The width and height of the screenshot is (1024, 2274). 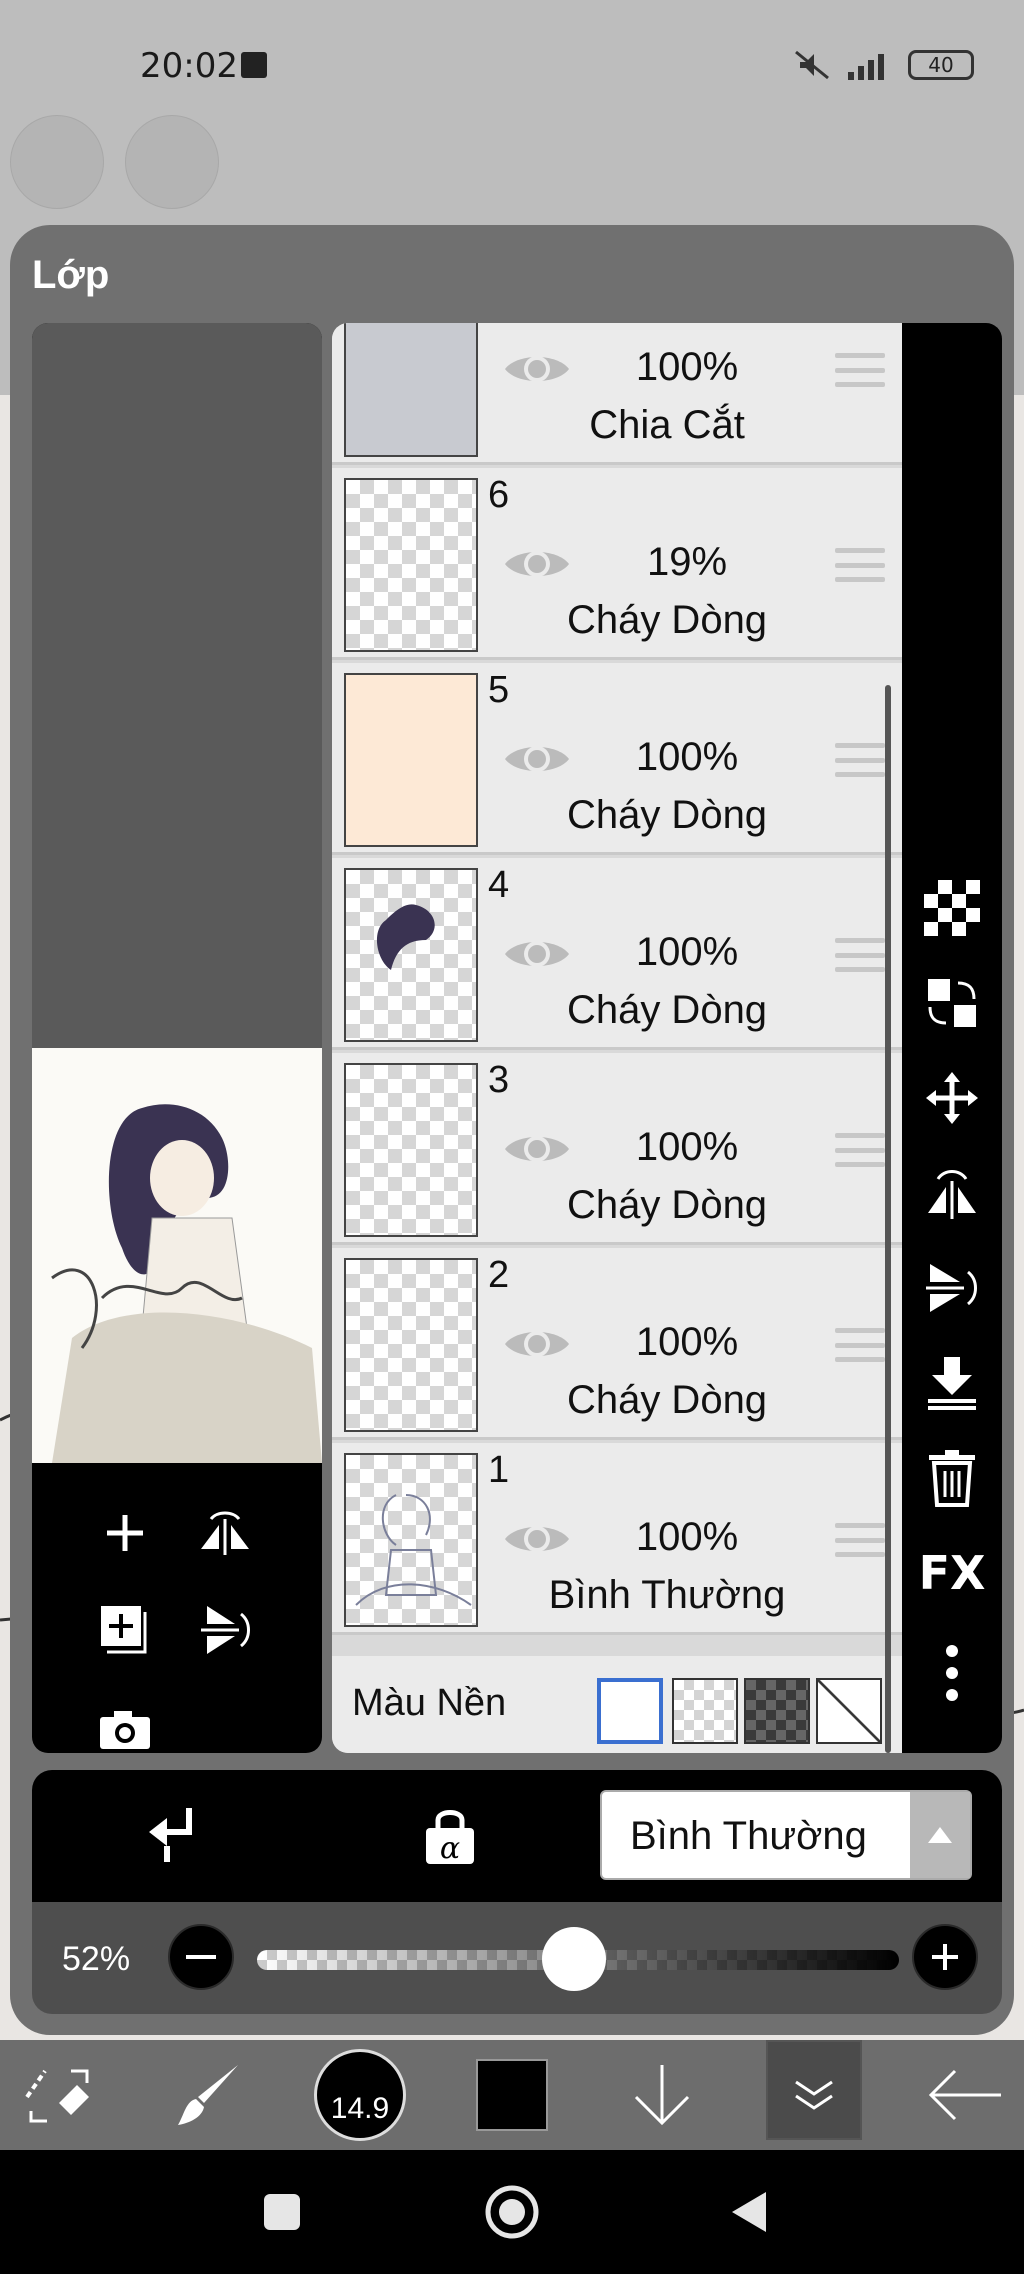 I want to click on add-layer-button, so click(x=125, y=1533).